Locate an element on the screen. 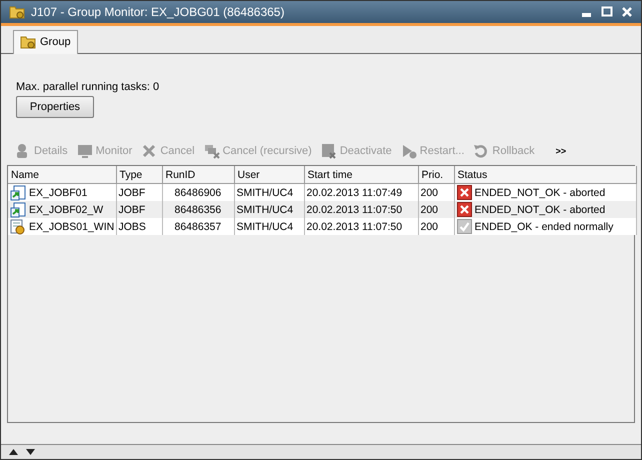 The height and width of the screenshot is (460, 642). table-cell: 20.02.2013 11:07:49 is located at coordinates (354, 192).